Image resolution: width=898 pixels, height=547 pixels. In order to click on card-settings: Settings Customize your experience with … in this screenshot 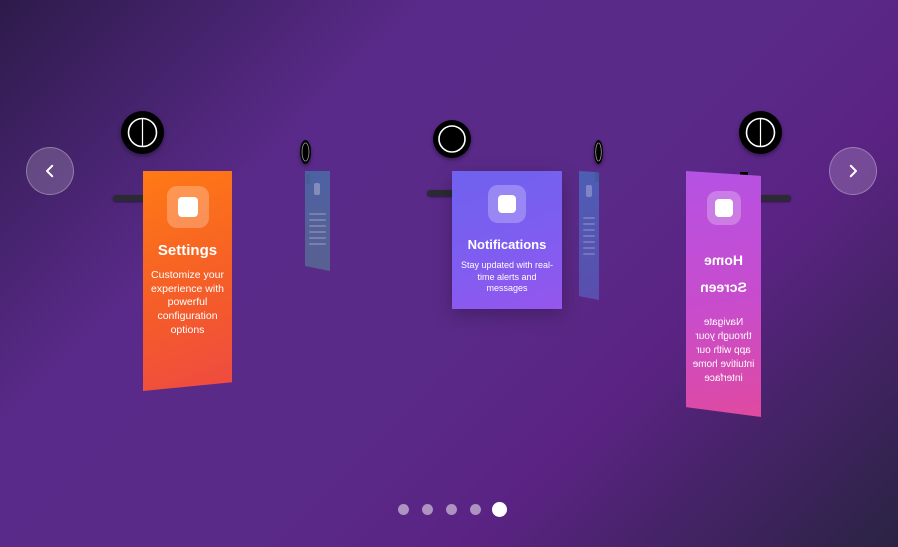, I will do `click(187, 281)`.